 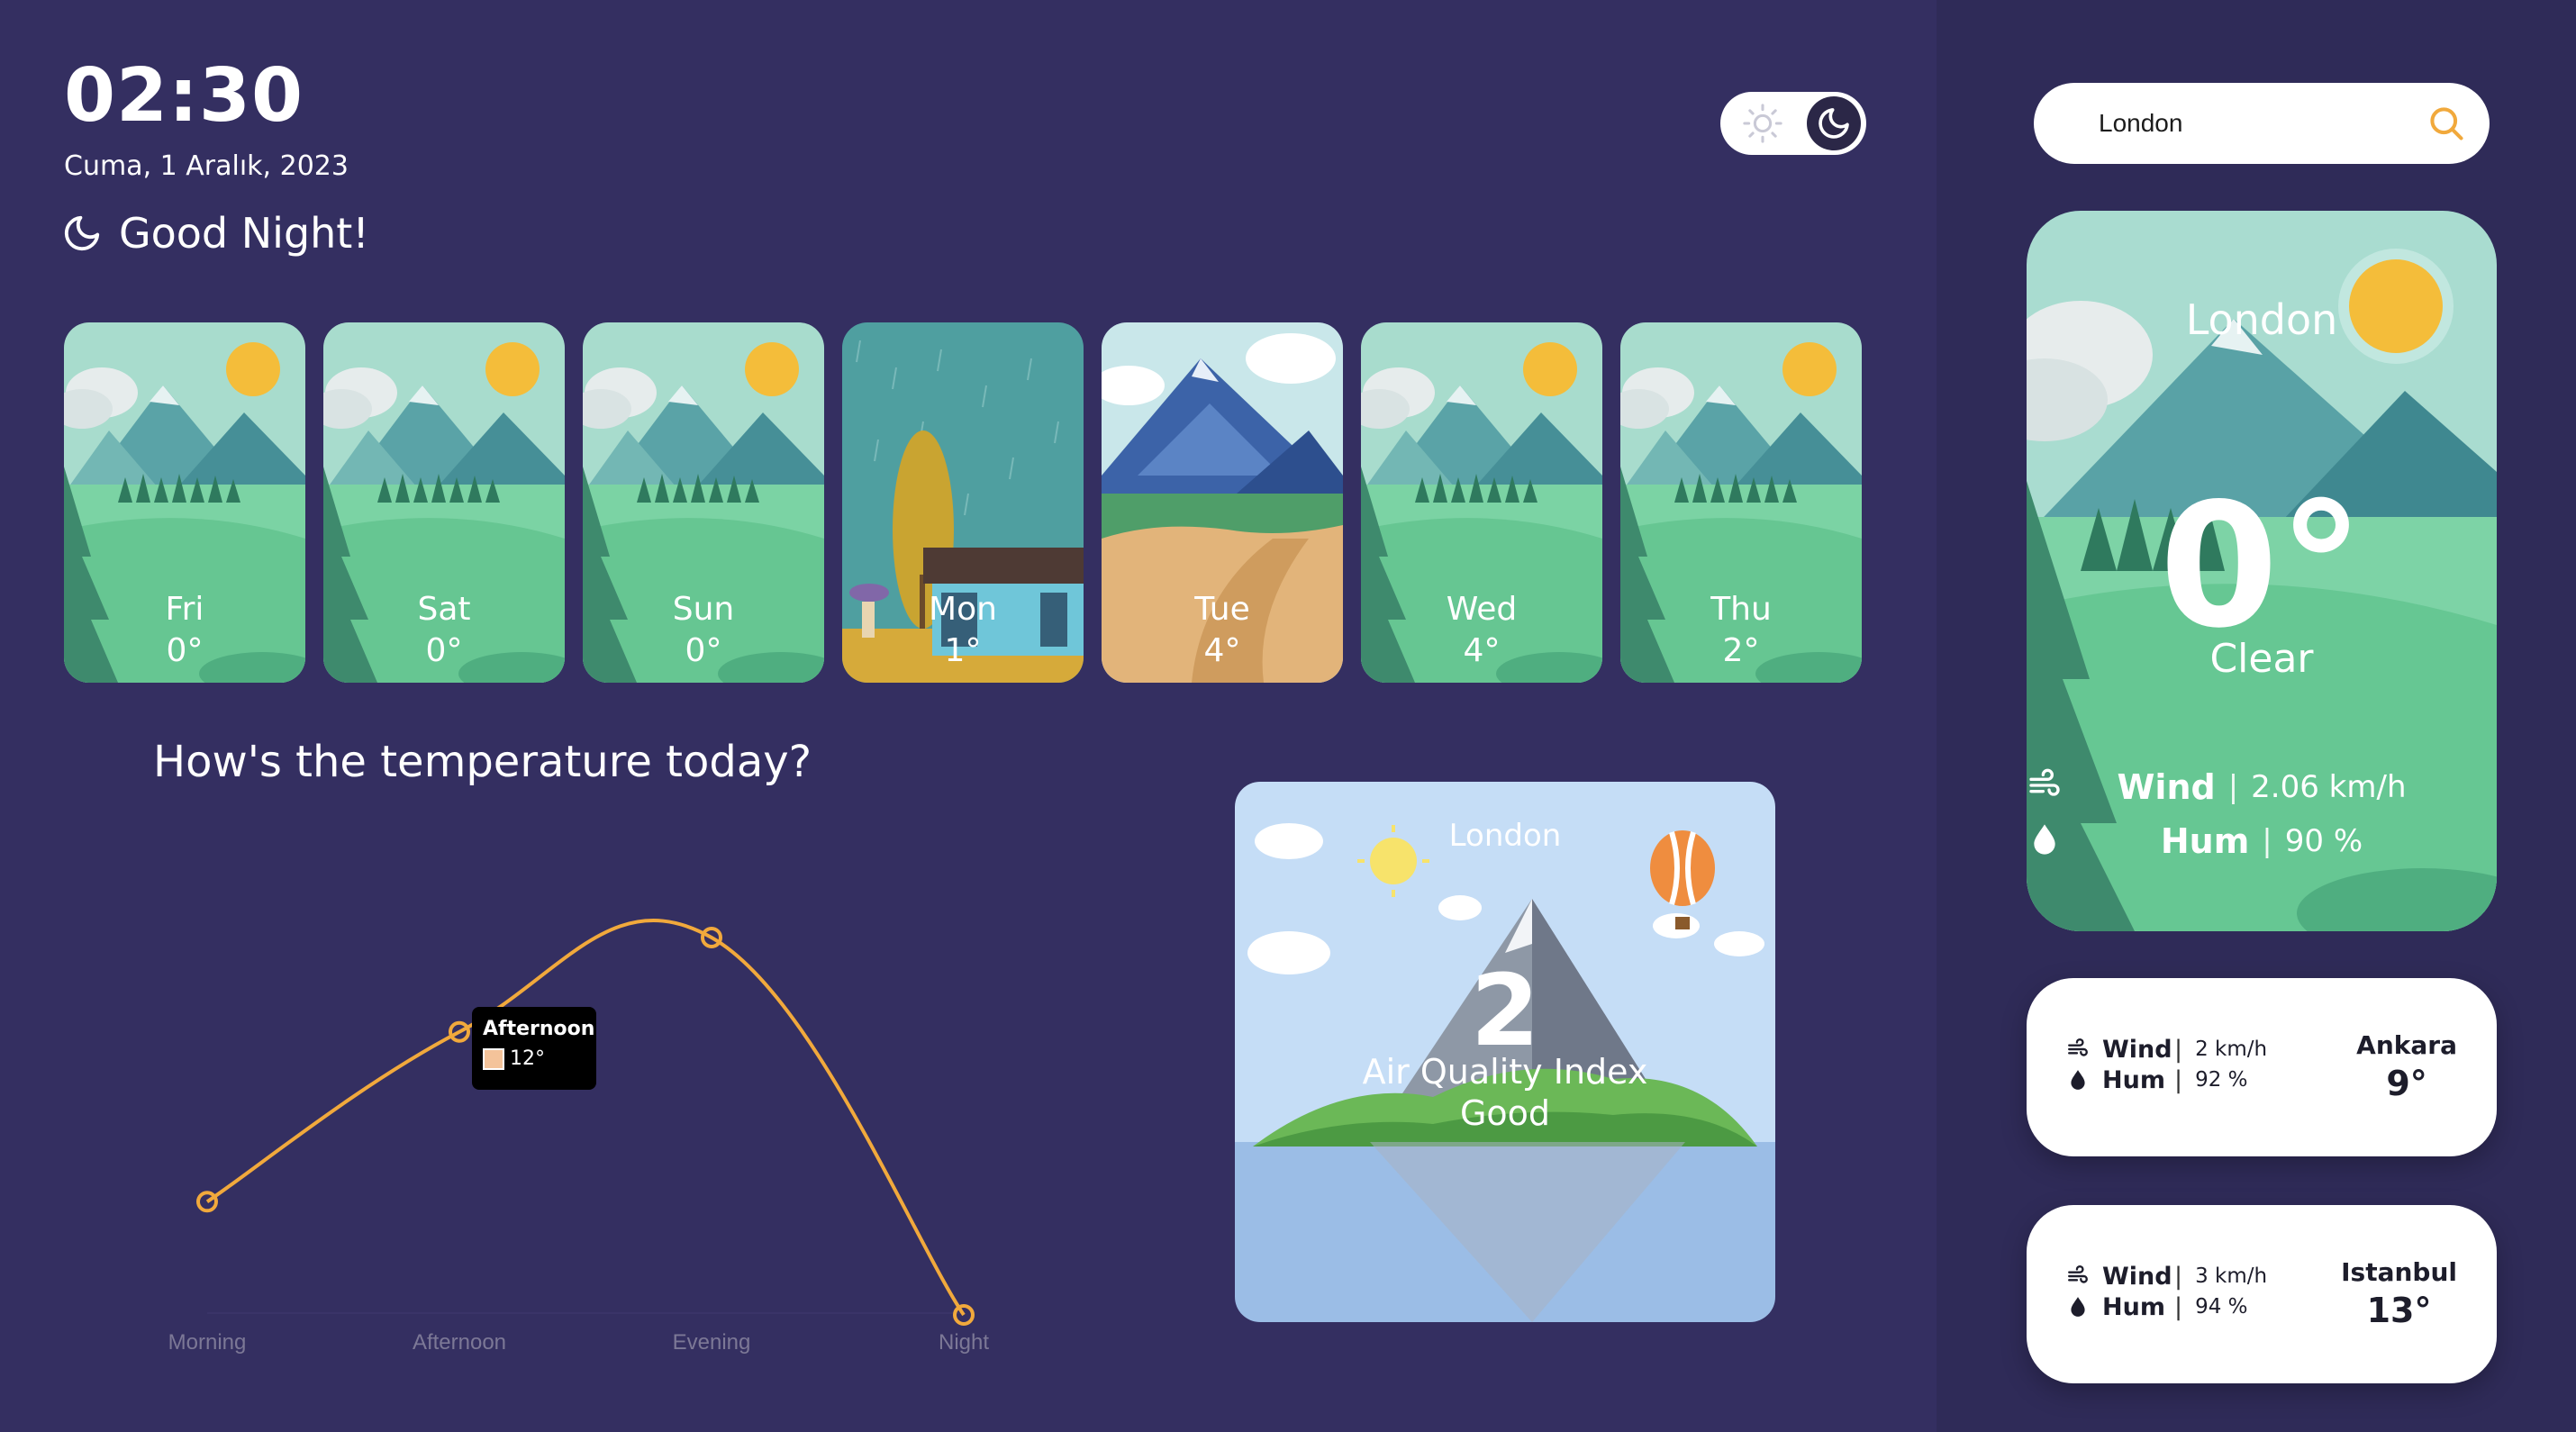 I want to click on city-summary: Istanbul 13°, so click(x=2399, y=1294).